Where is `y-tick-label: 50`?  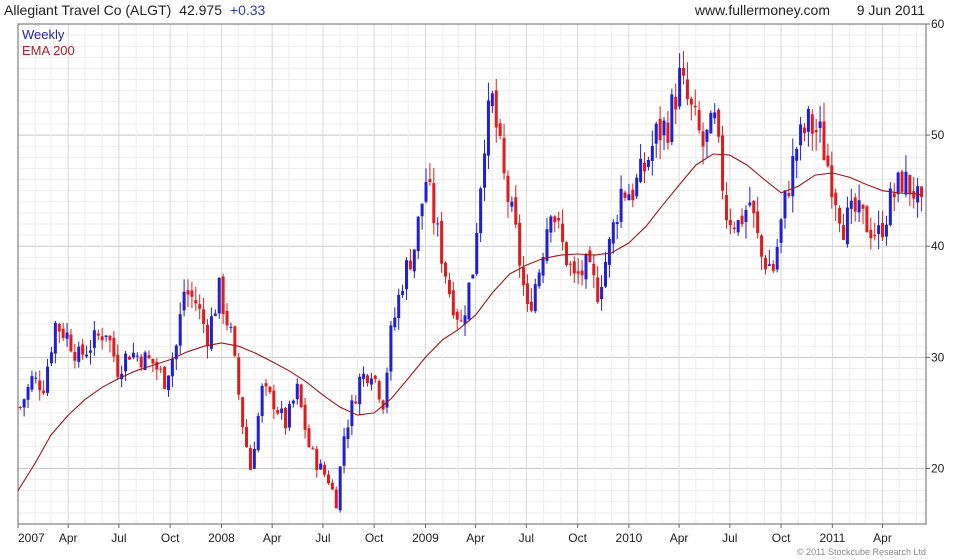
y-tick-label: 50 is located at coordinates (938, 135).